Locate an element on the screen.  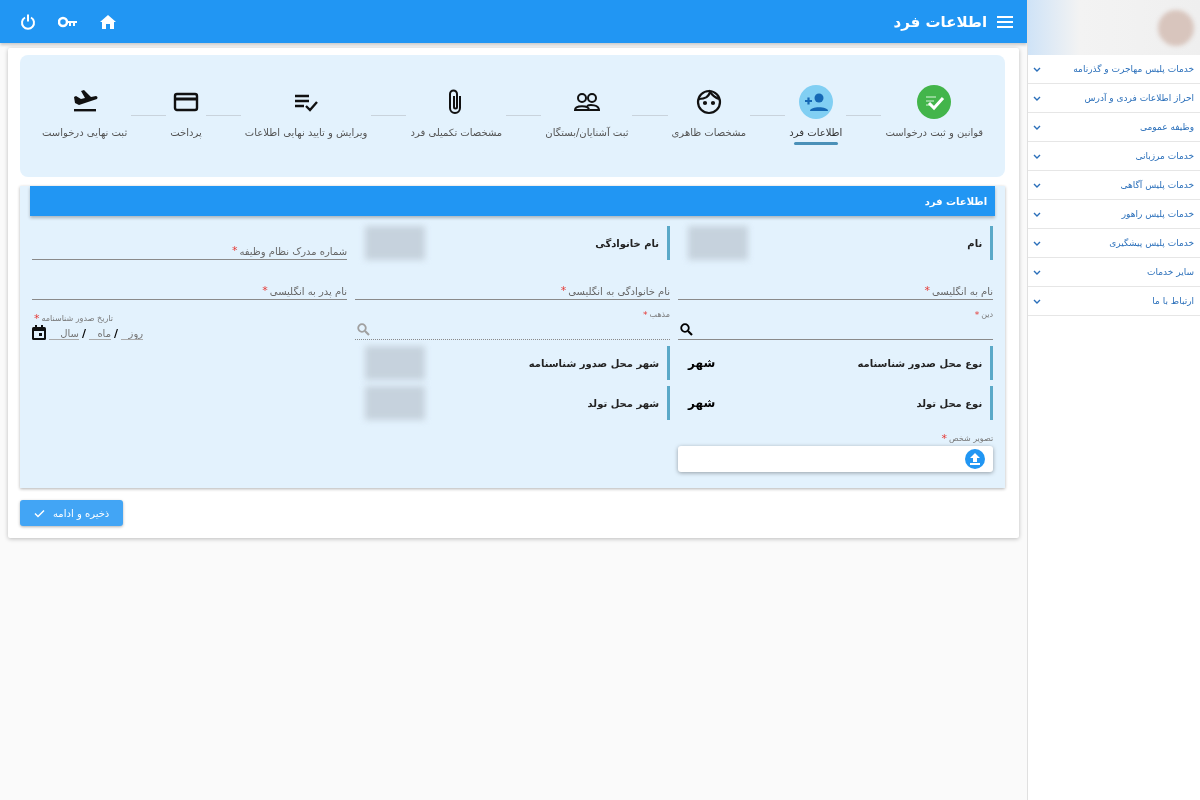
key-icon is located at coordinates (68, 21).